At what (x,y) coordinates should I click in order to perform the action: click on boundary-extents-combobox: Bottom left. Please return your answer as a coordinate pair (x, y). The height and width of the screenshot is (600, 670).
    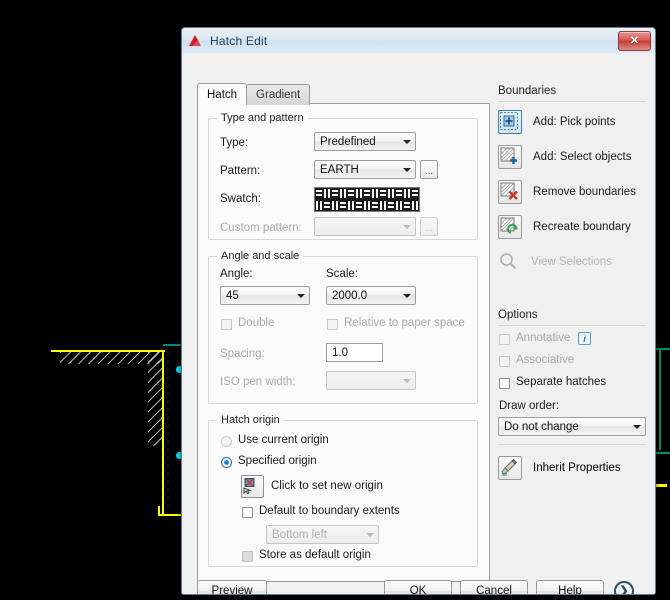
    Looking at the image, I should click on (322, 534).